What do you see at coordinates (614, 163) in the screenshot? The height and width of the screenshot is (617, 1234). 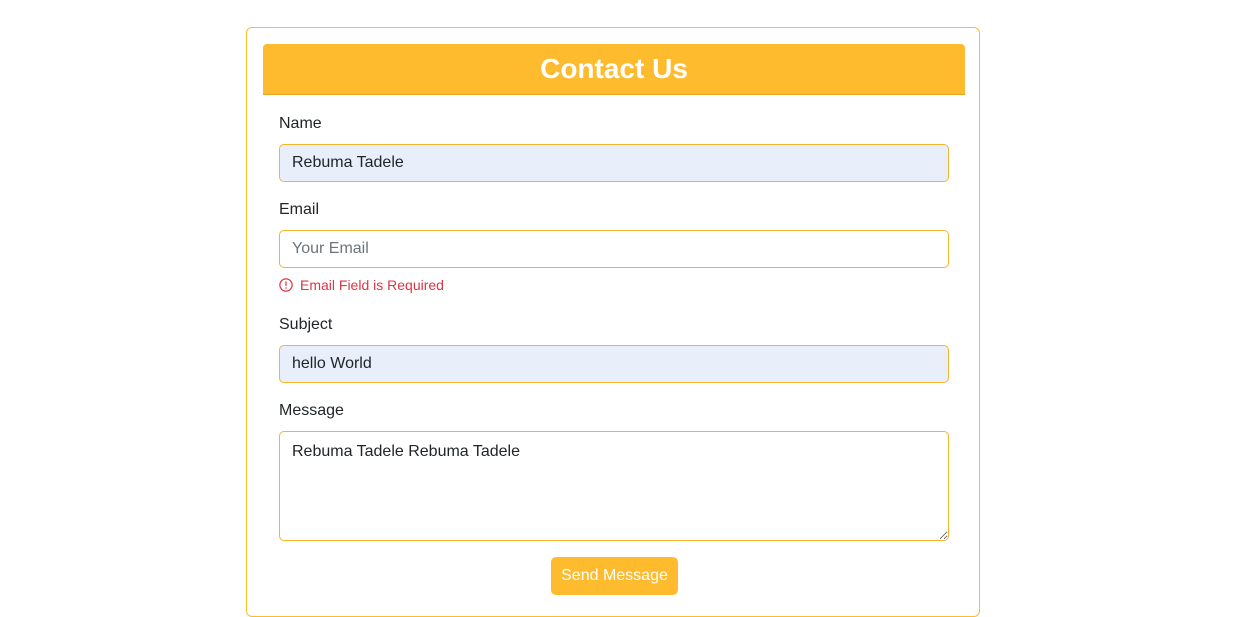 I see `name-input` at bounding box center [614, 163].